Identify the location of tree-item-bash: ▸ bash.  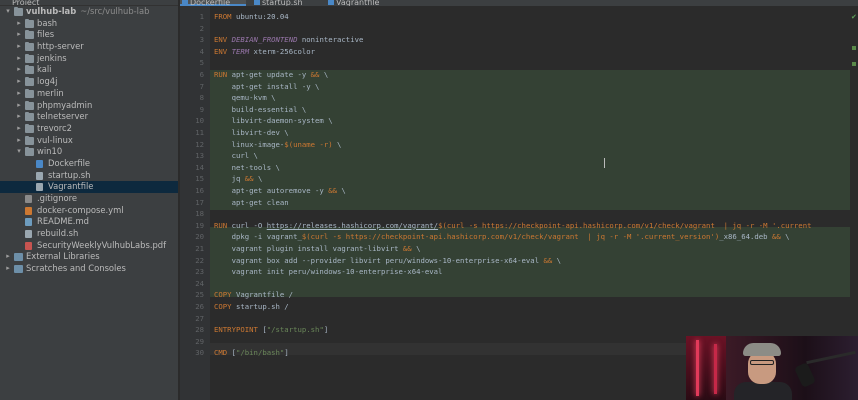
(89, 24).